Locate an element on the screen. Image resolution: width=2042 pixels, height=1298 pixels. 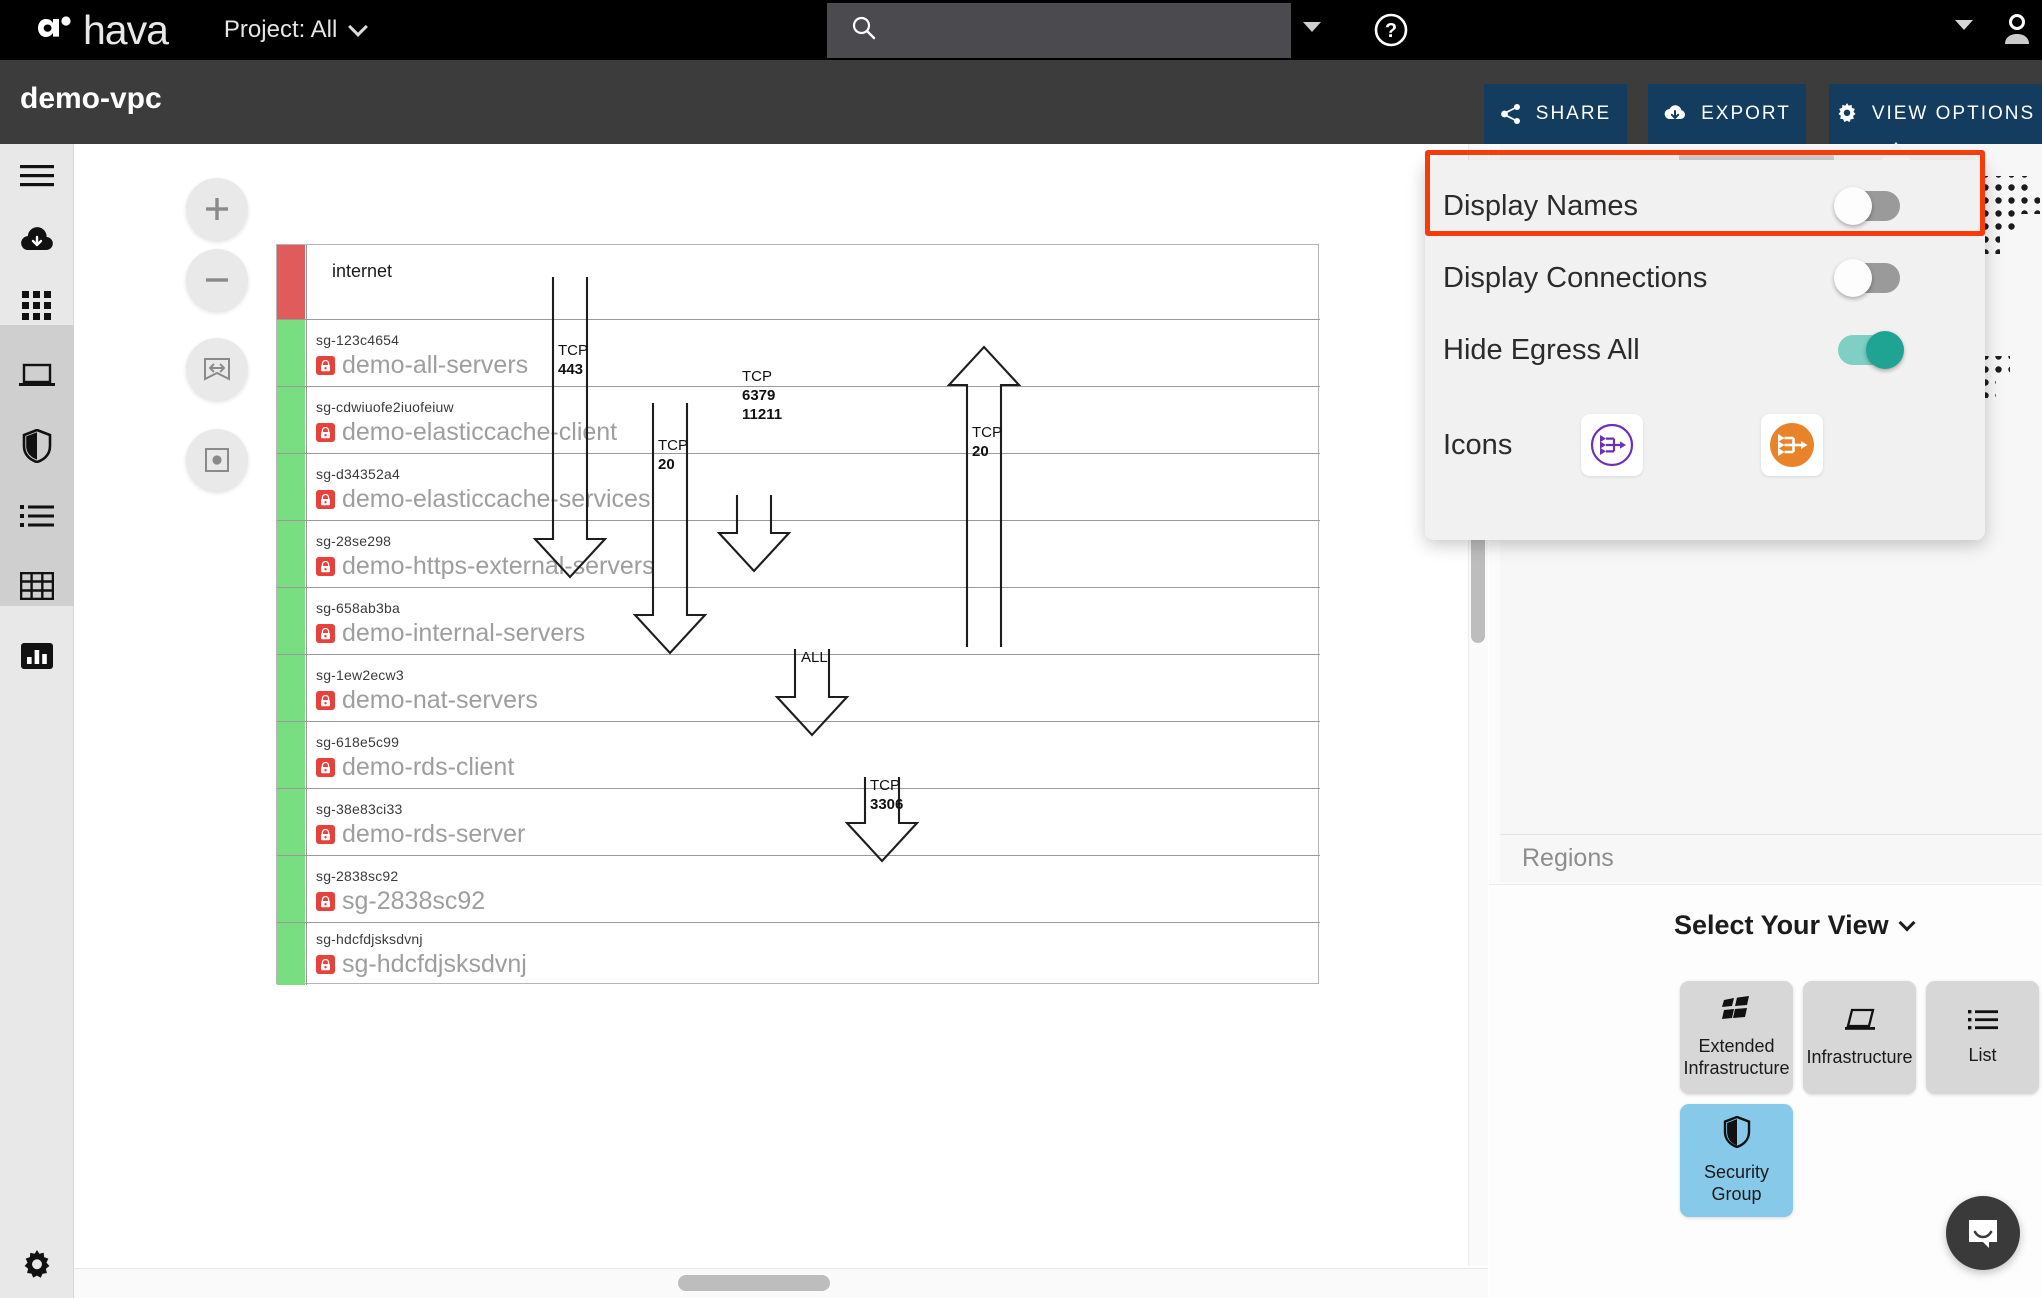
view-options-button: VIEW OPTIONS is located at coordinates (1935, 114).